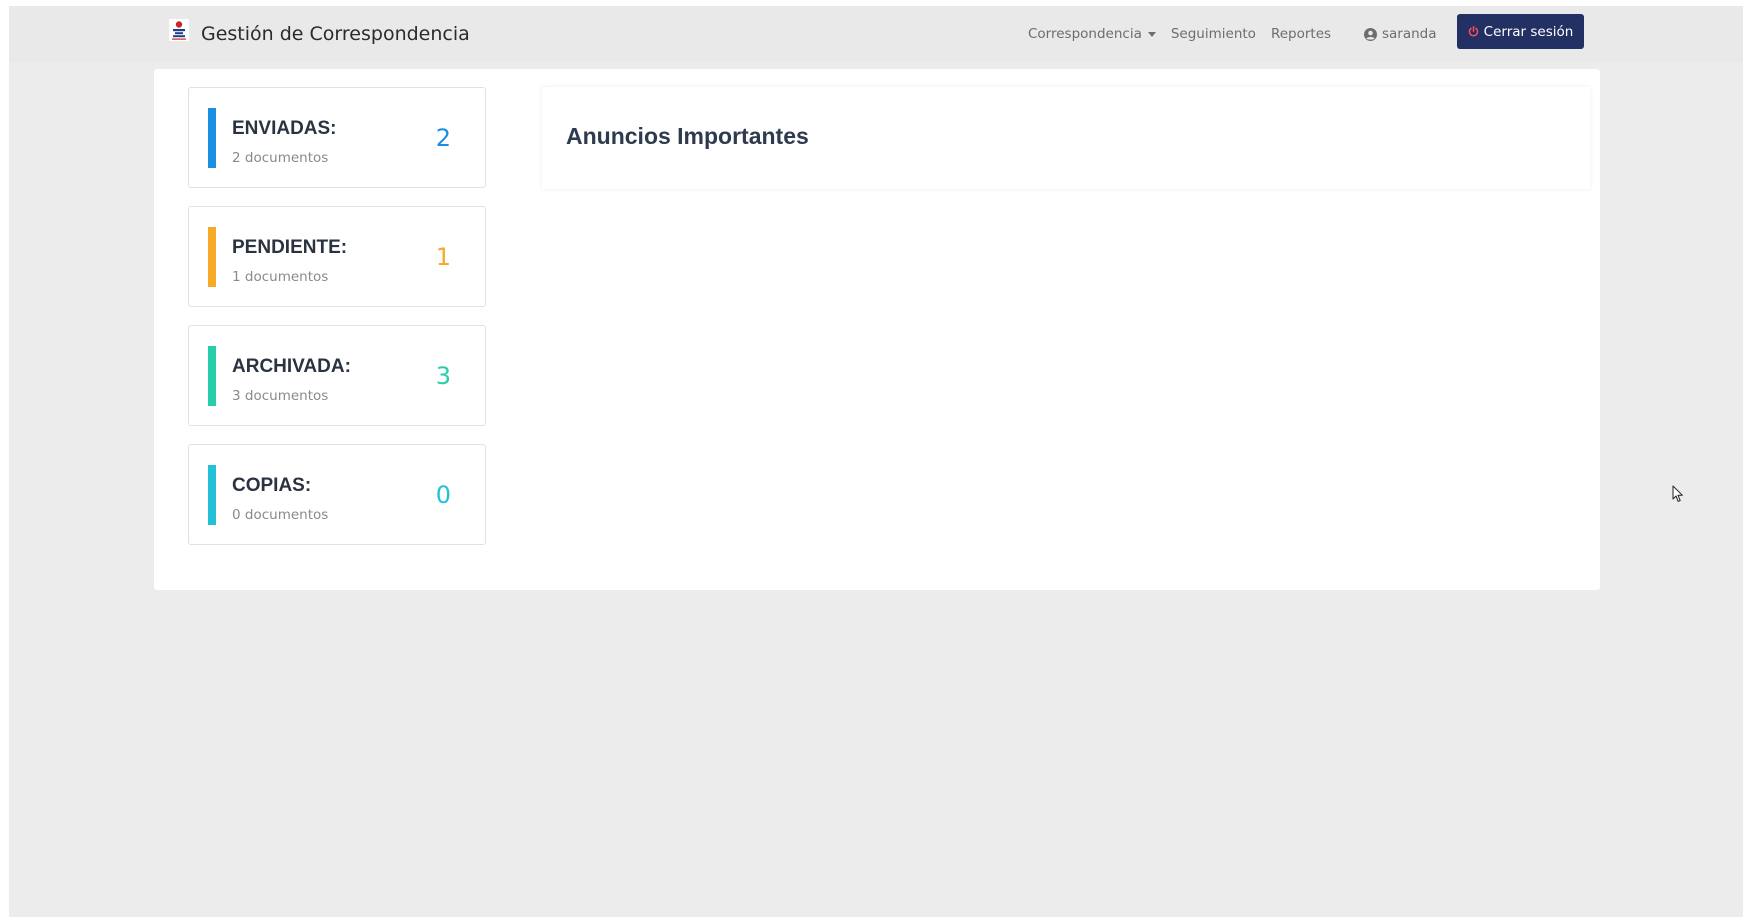  What do you see at coordinates (272, 485) in the screenshot?
I see `stat-title: COPIAS:` at bounding box center [272, 485].